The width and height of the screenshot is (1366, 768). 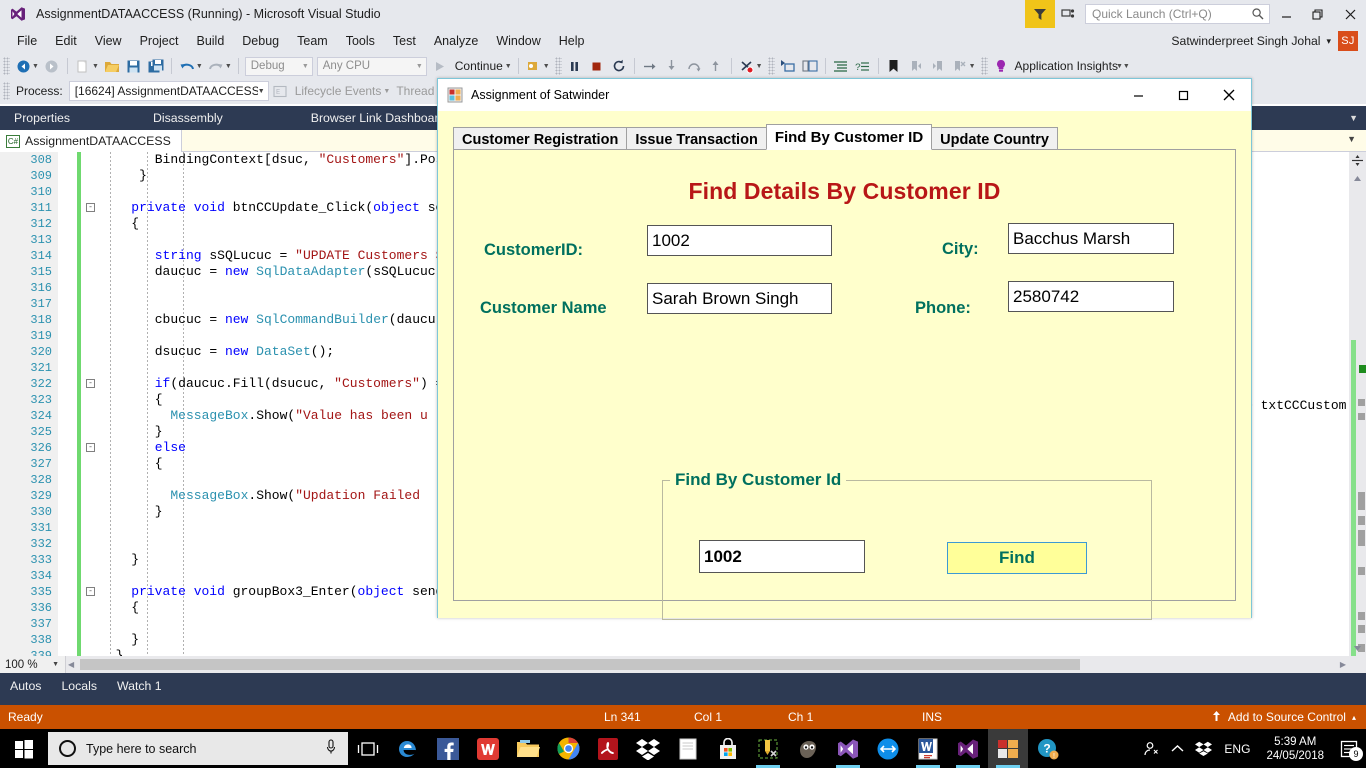 I want to click on scroll-down-button, so click(x=1357, y=648).